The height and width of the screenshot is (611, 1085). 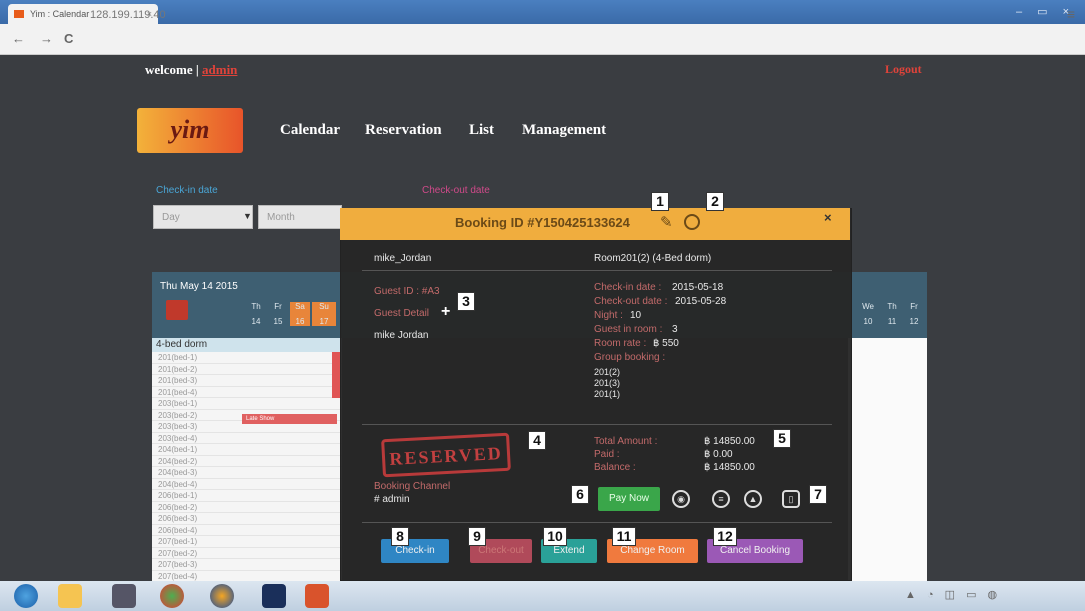 I want to click on day-header: Th 11, so click(x=892, y=314).